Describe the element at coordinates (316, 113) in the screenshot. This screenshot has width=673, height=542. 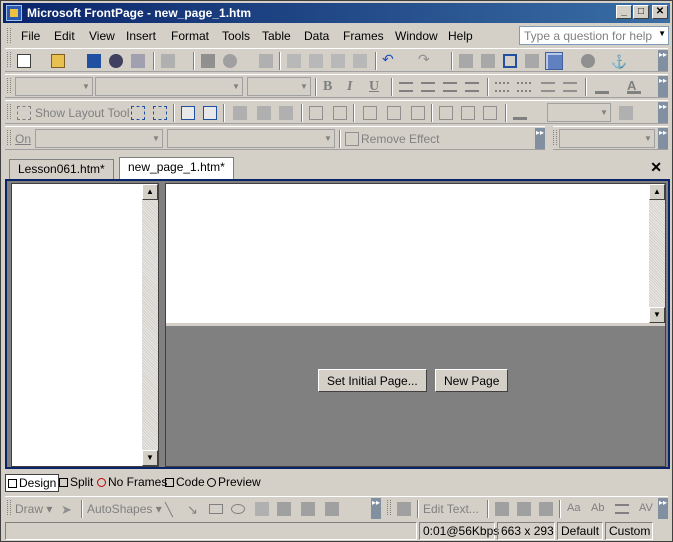
I see `rows-icon` at that location.